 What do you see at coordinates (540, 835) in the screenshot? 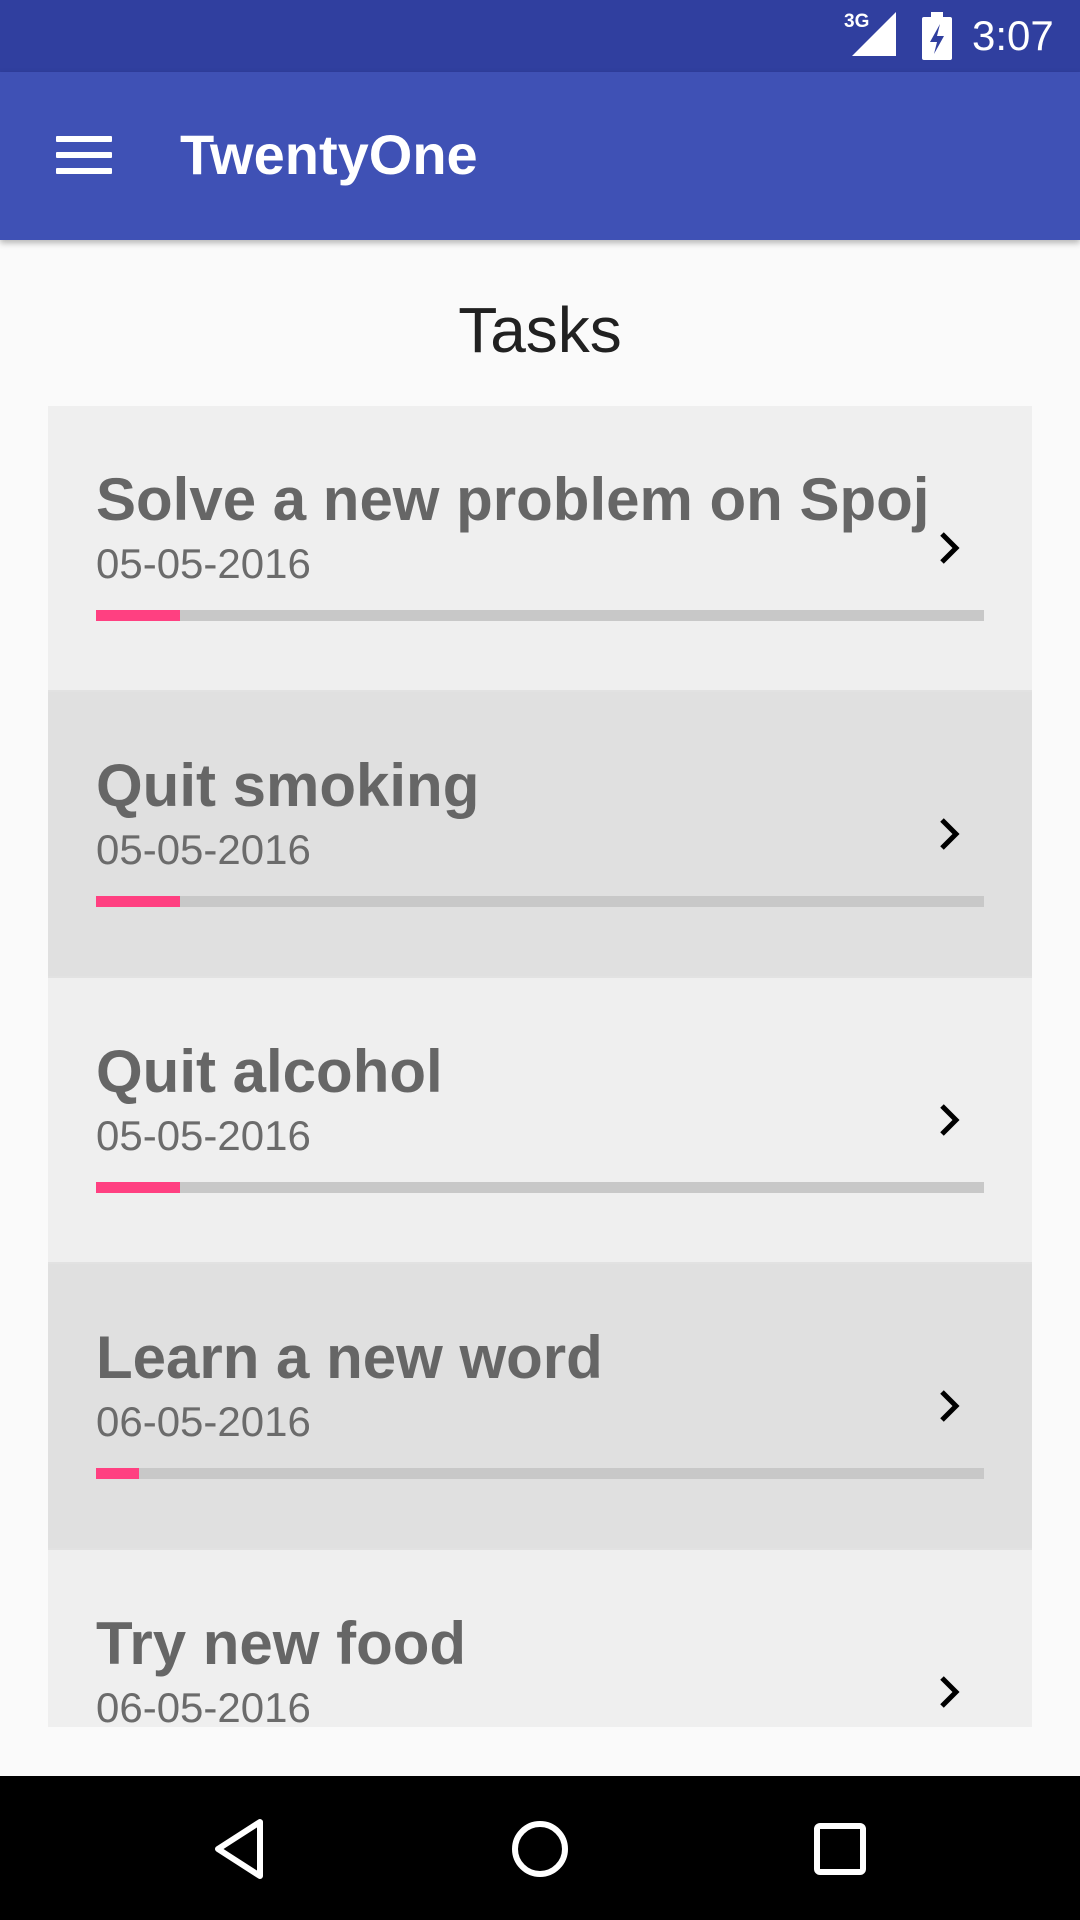
I see `task-card: Quit smoking 05-05-2016` at bounding box center [540, 835].